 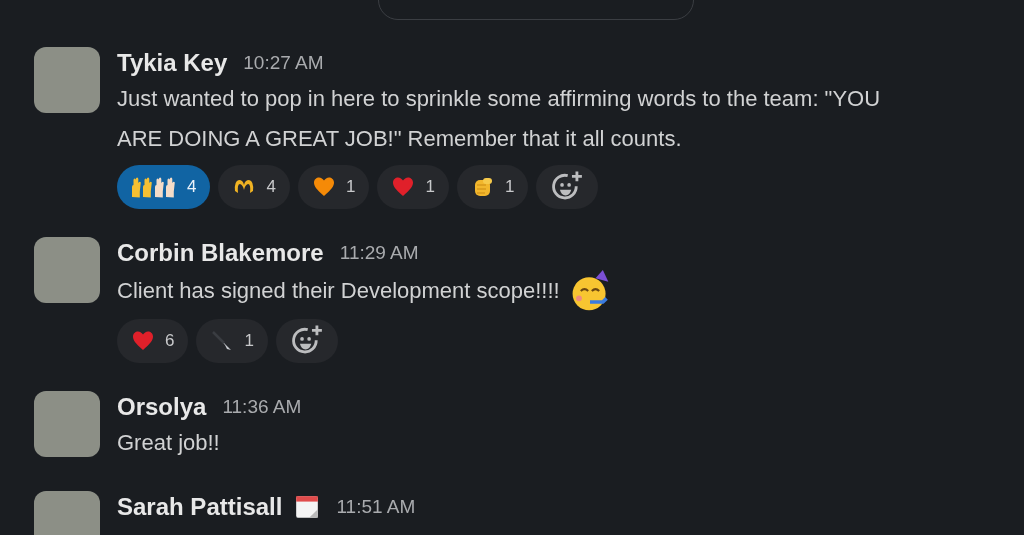 I want to click on author-name: Tykia Key, so click(x=172, y=63).